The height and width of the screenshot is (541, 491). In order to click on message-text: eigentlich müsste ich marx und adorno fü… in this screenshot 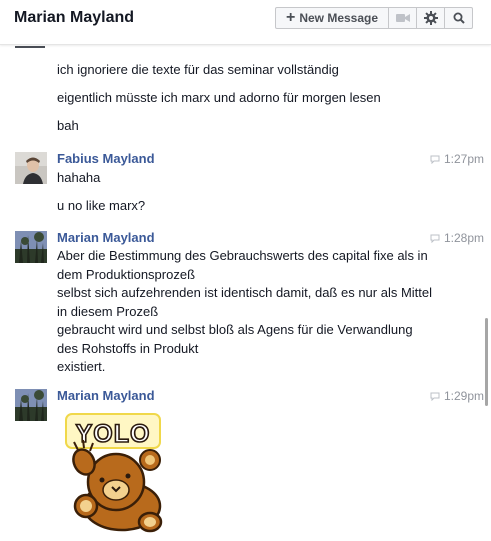, I will do `click(219, 97)`.